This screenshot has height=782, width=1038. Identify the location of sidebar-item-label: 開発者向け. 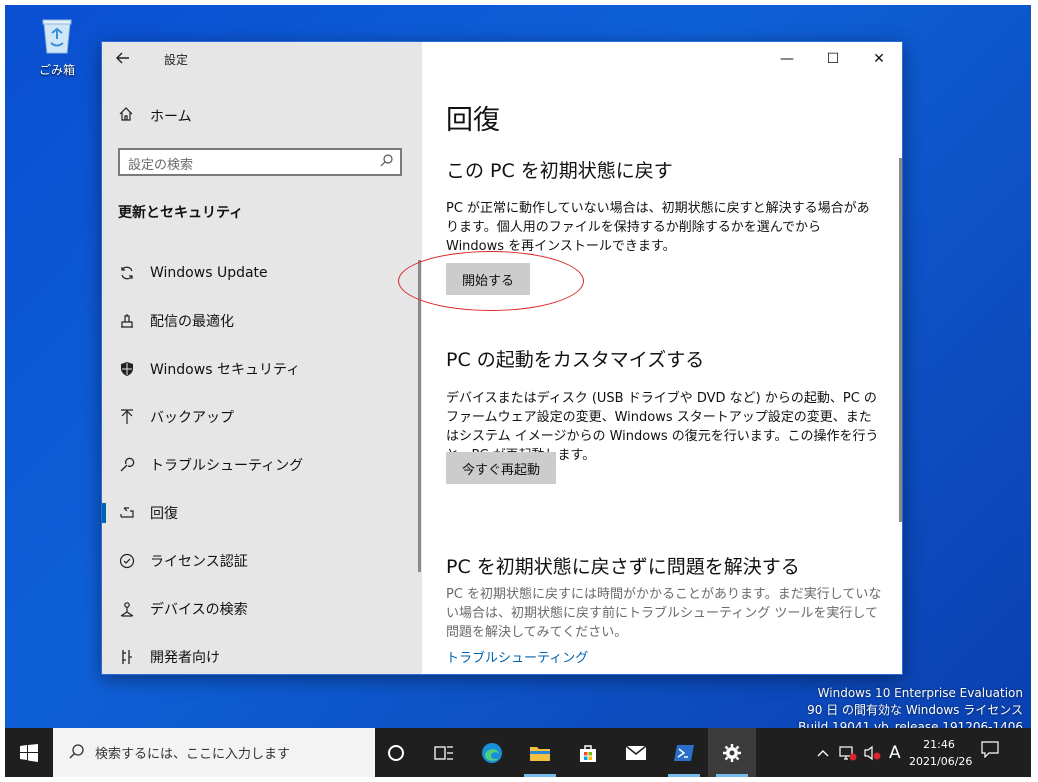
(185, 658).